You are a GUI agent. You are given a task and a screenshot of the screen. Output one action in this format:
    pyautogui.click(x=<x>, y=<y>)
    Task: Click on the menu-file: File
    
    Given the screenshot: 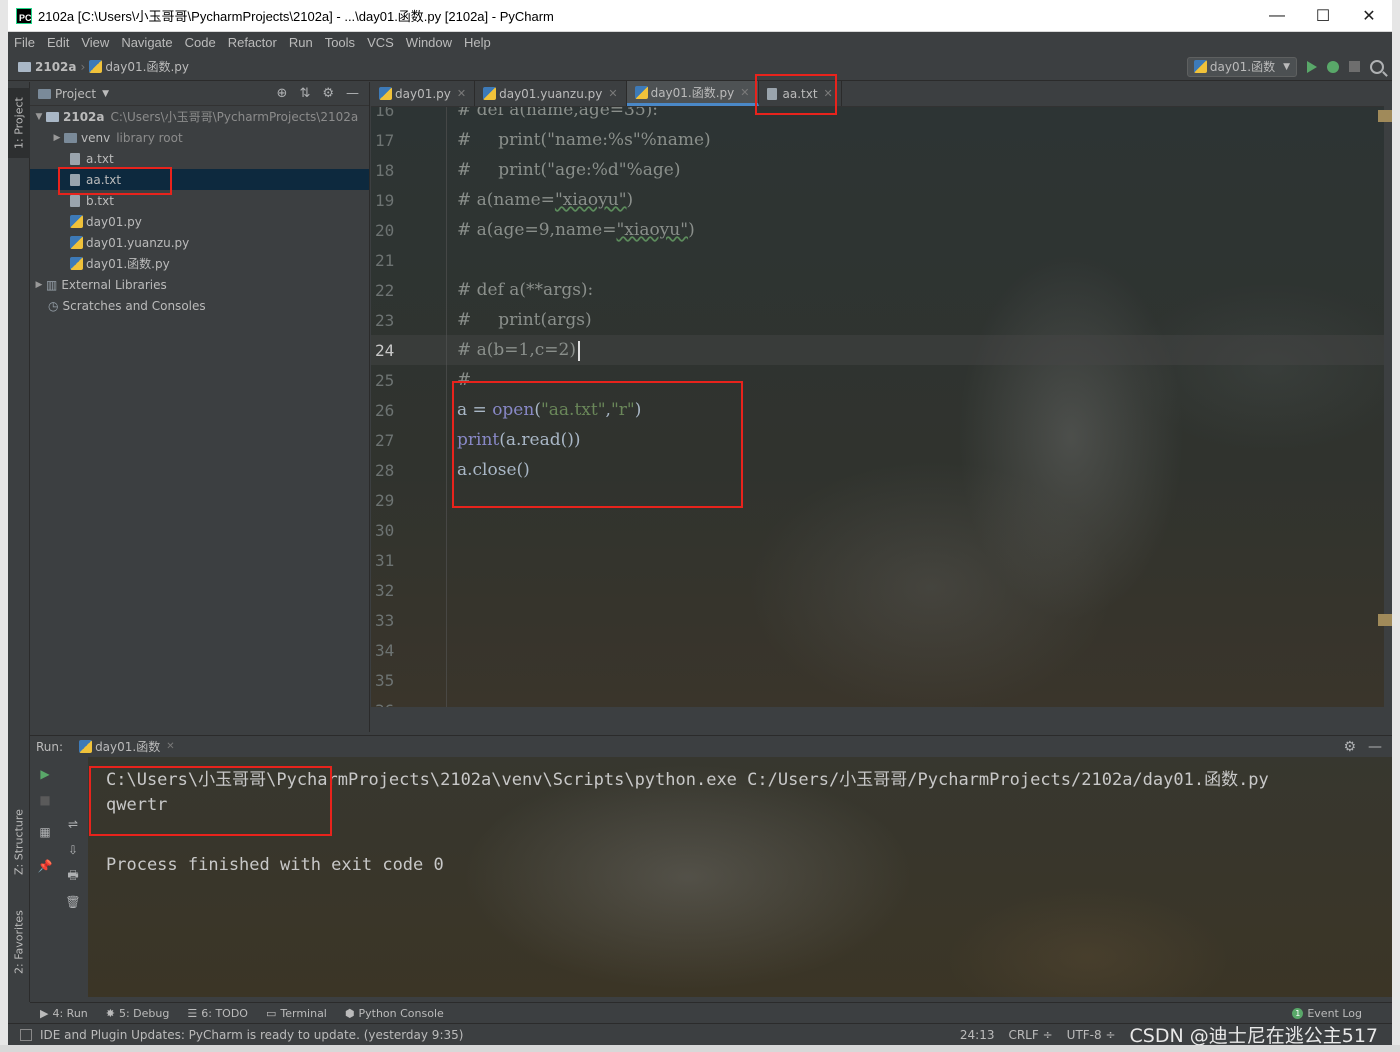 What is the action you would take?
    pyautogui.click(x=24, y=42)
    